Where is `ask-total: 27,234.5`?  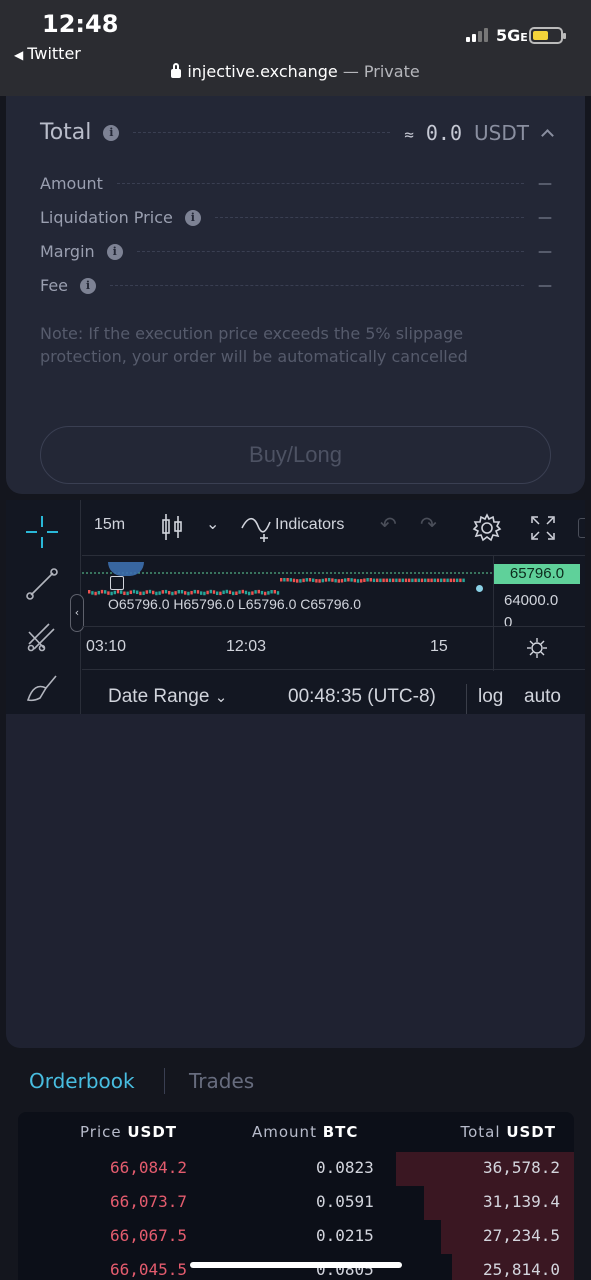 ask-total: 27,234.5 is located at coordinates (521, 1235).